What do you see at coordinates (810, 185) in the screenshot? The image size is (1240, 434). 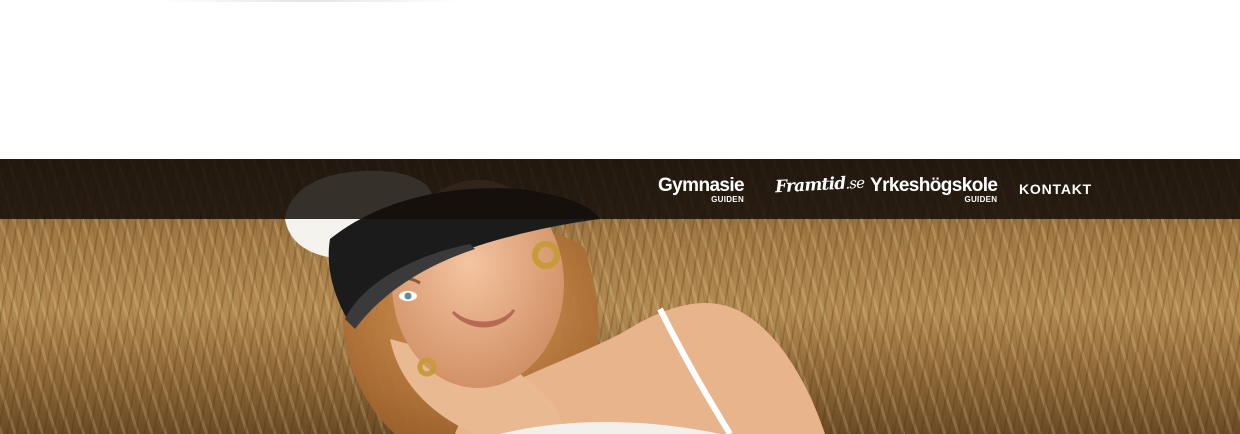 I see `framtid-logo-text: Framtid` at bounding box center [810, 185].